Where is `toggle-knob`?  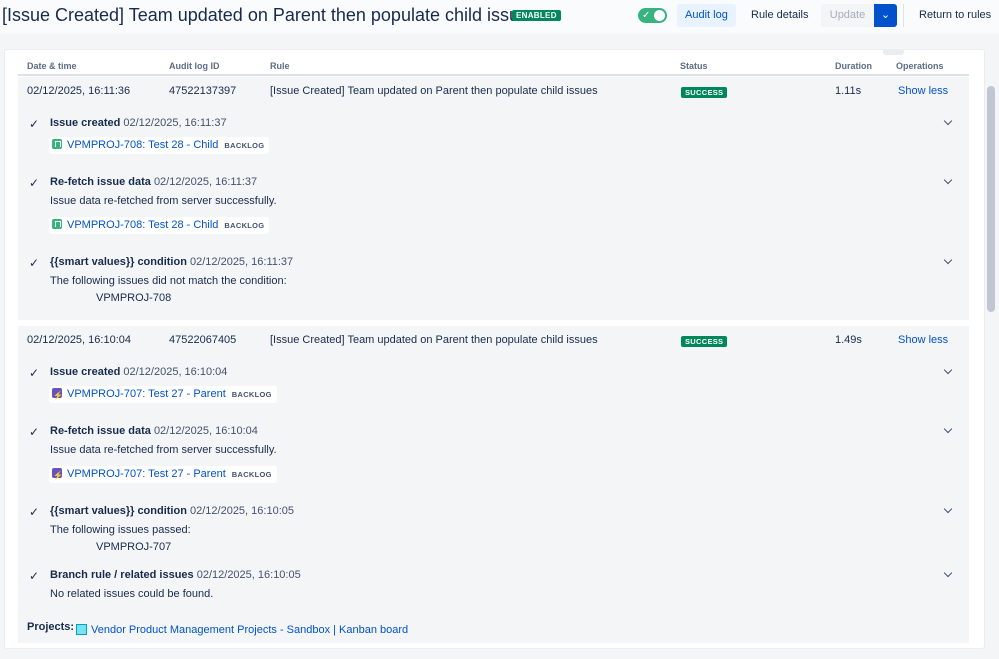 toggle-knob is located at coordinates (659, 15).